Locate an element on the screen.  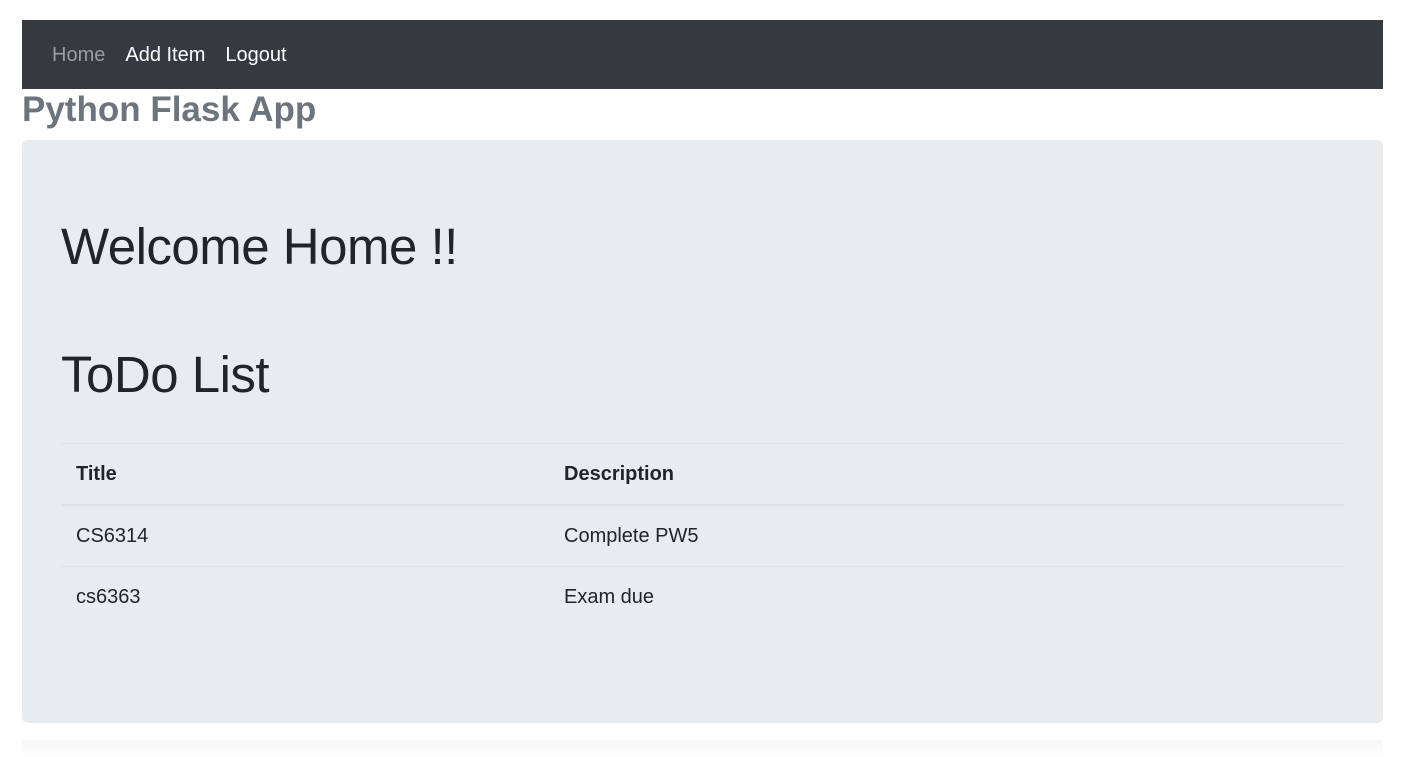
top-navbar: Home Add Item Logout is located at coordinates (702, 54).